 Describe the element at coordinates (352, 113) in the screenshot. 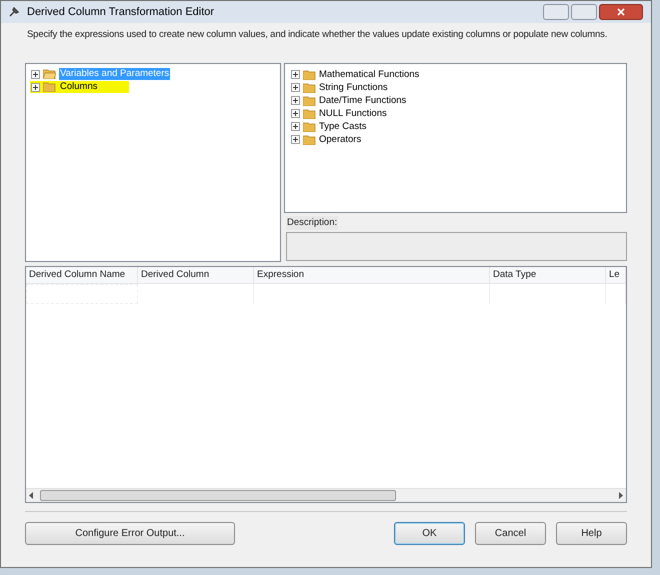

I see `tree-item: NULL Functions` at that location.